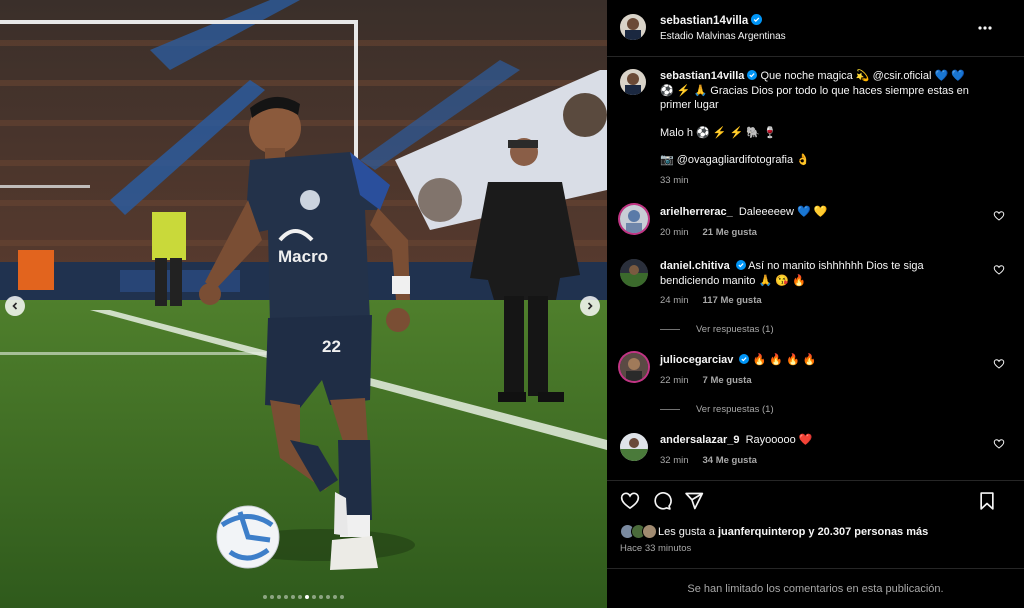 This screenshot has width=1024, height=608. I want to click on more-horizontal-icon, so click(985, 28).